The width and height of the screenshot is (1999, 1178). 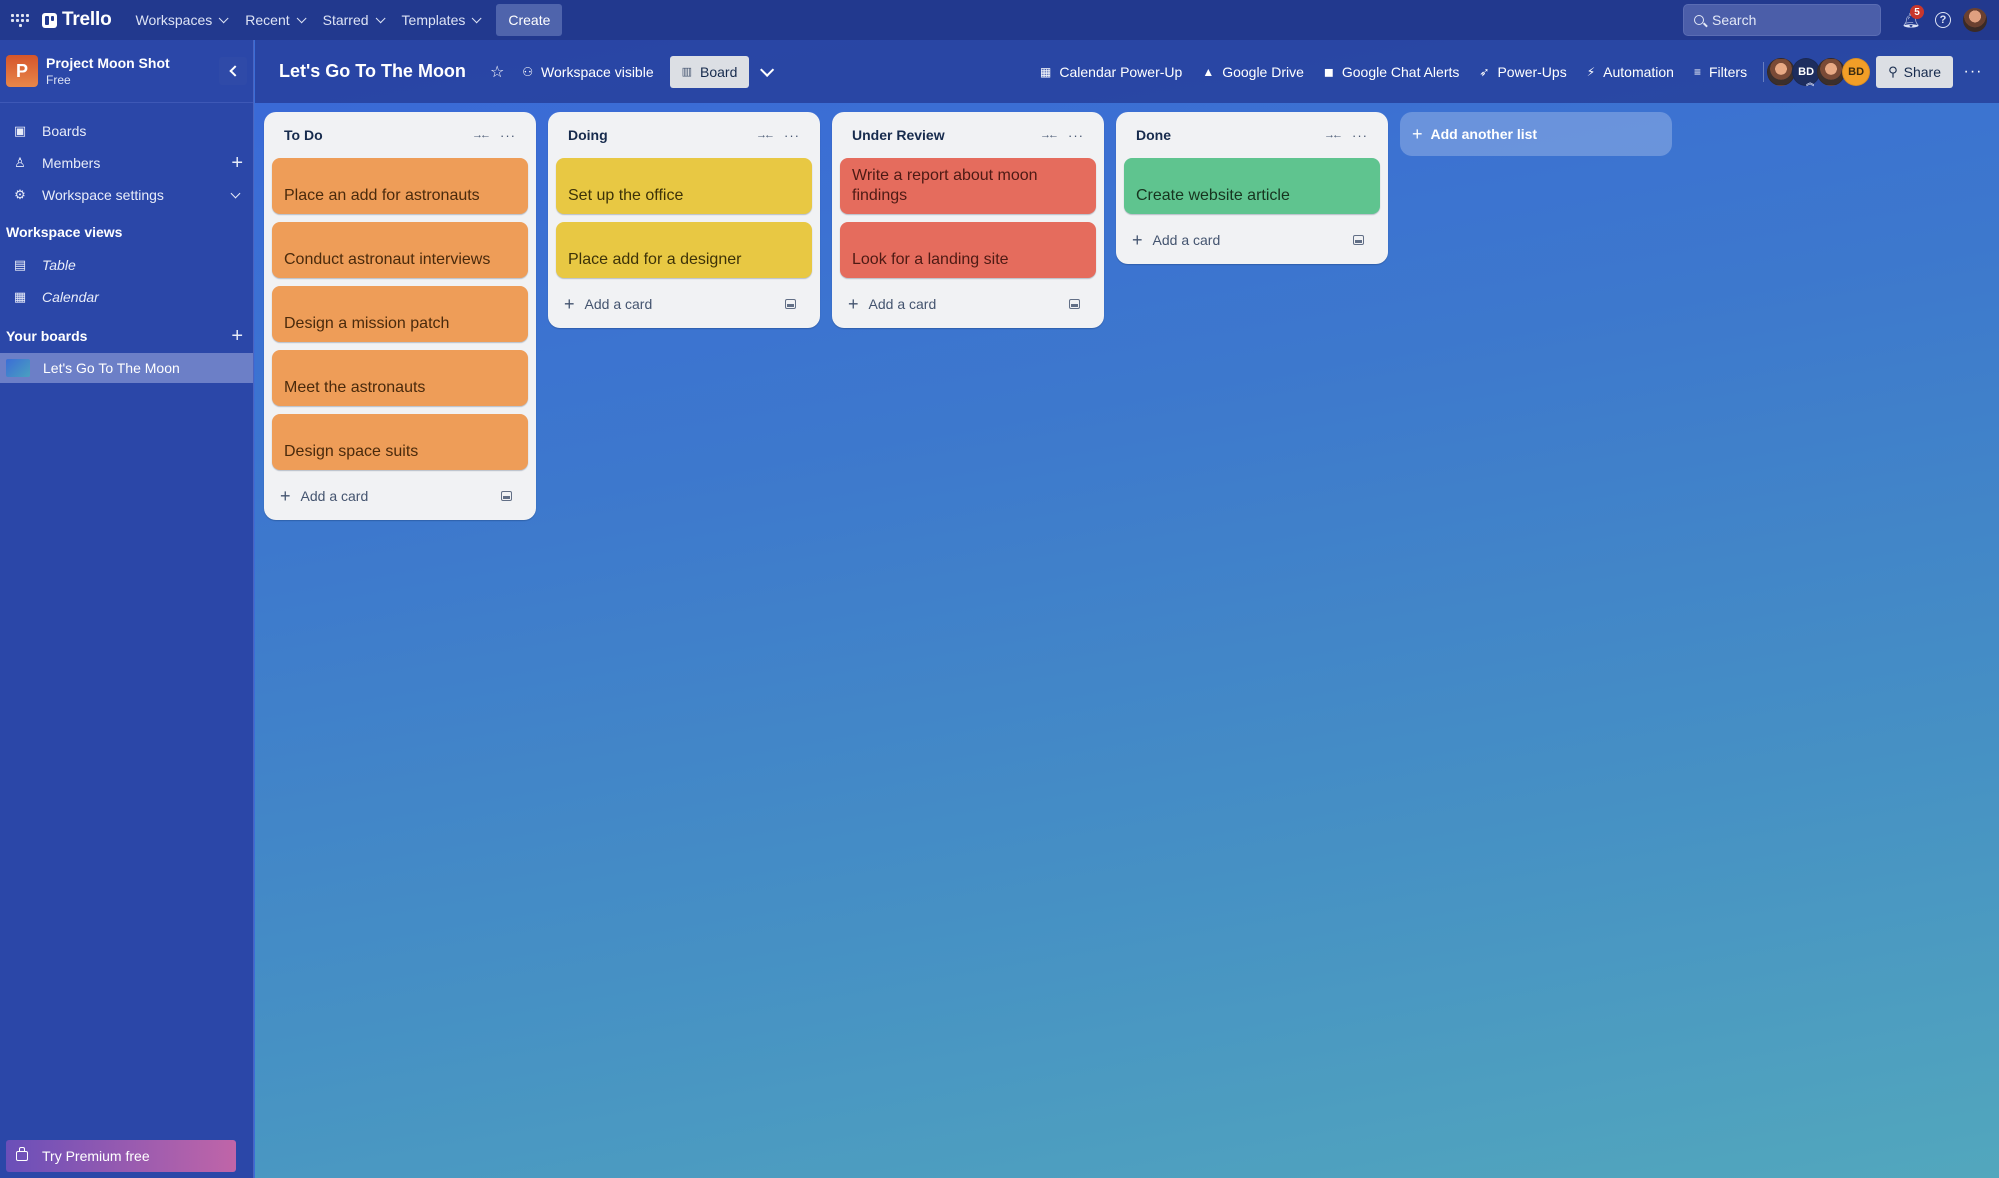 I want to click on powerup-label: Filters, so click(x=1728, y=71).